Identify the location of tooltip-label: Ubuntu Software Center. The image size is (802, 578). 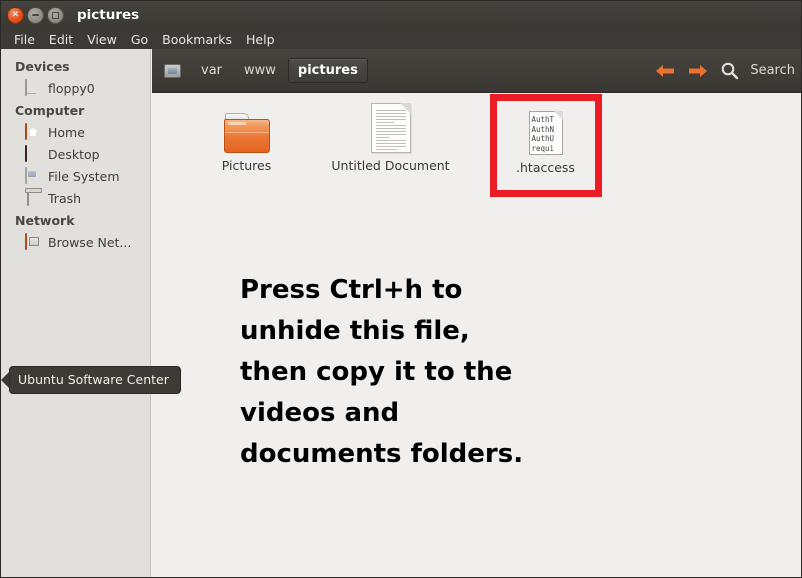
(95, 380).